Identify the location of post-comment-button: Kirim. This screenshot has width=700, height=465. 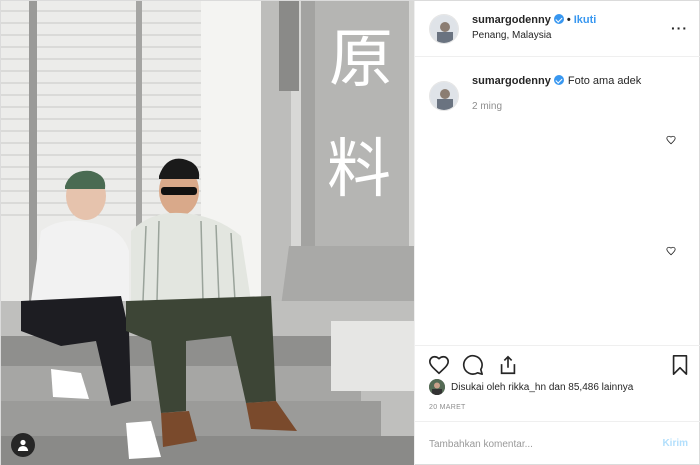
(675, 443).